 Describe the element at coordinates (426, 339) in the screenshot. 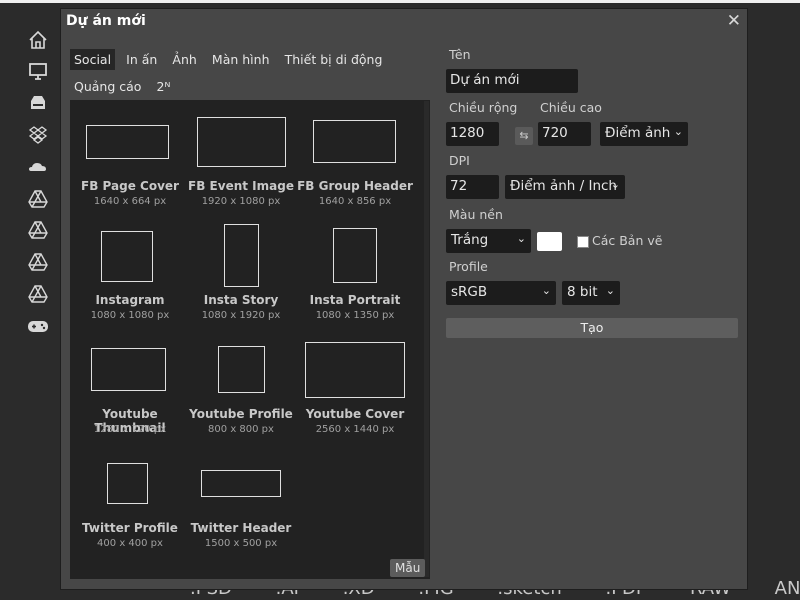

I see `preset-scrollbar` at that location.